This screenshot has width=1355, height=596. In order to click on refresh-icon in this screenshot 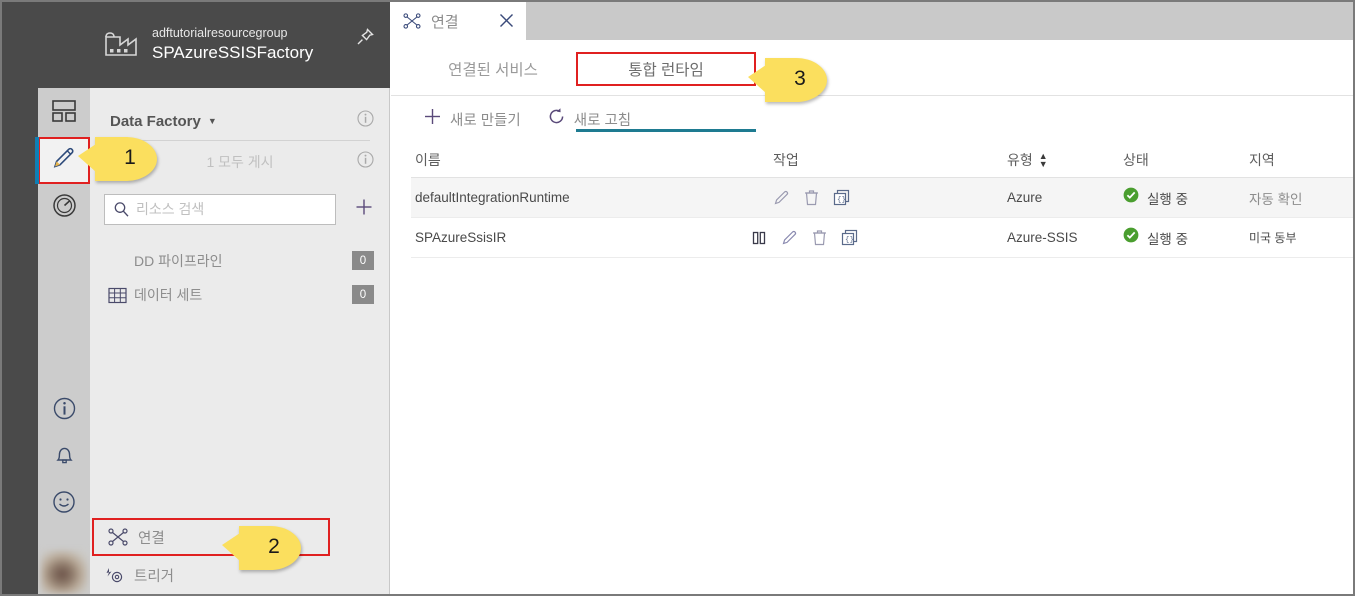, I will do `click(556, 119)`.